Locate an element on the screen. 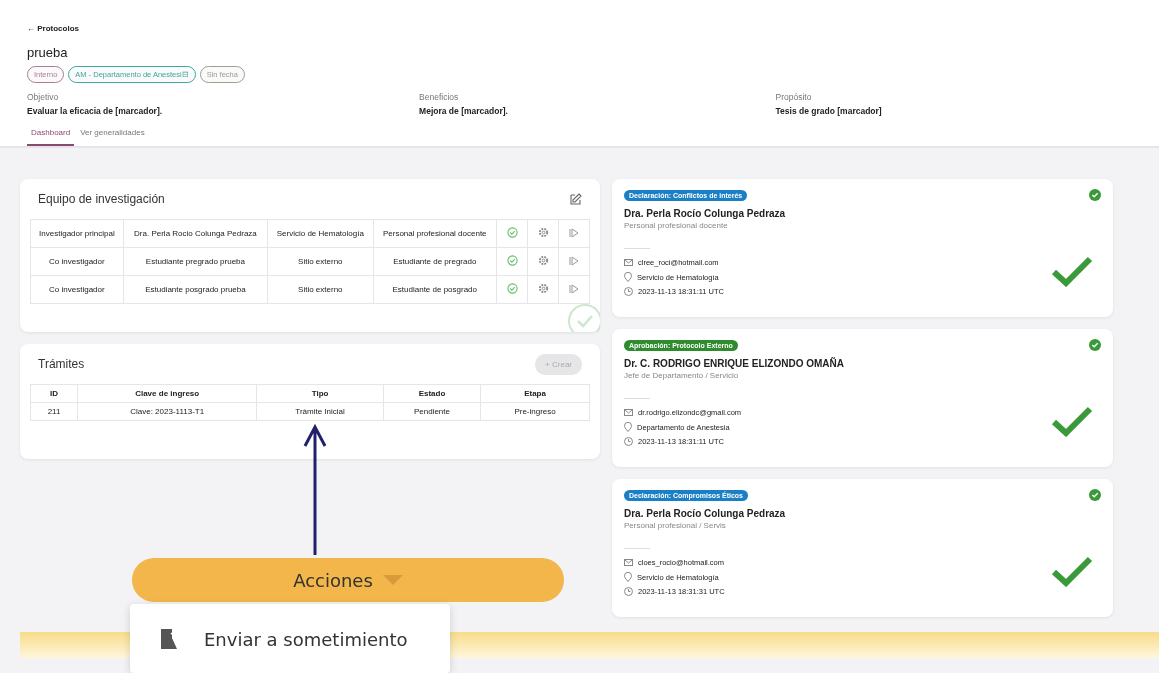  person-role: Personal profesional / Servis is located at coordinates (675, 525).